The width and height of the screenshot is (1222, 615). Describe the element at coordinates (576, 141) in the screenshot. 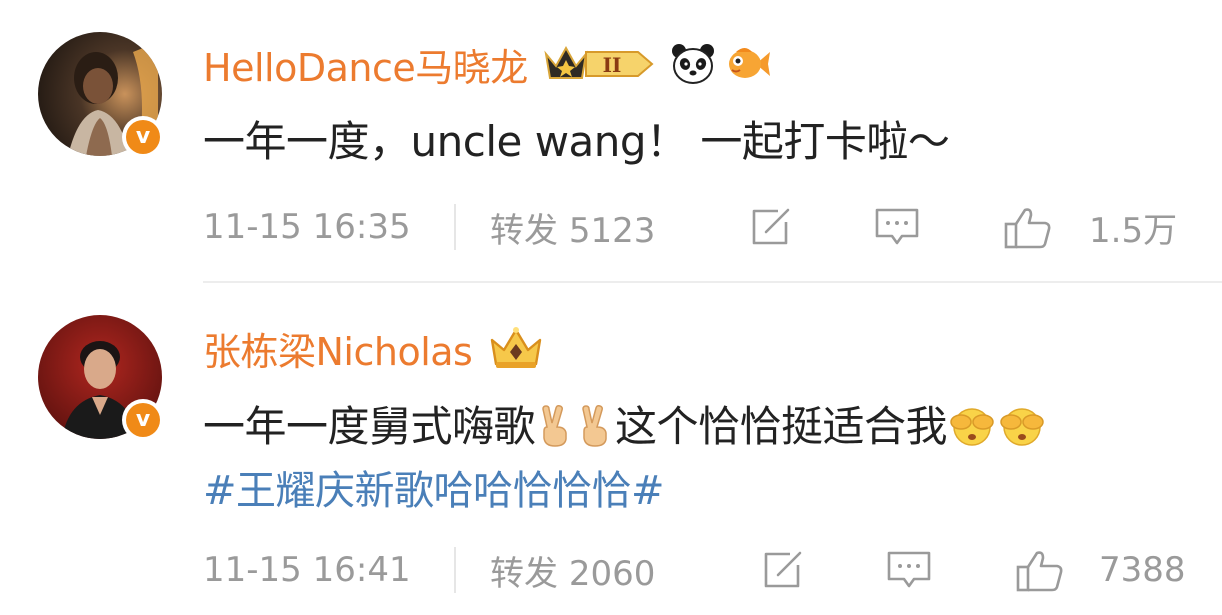

I see `comment-text: 一年一度，uncle wang！ 一起打卡啦～` at that location.